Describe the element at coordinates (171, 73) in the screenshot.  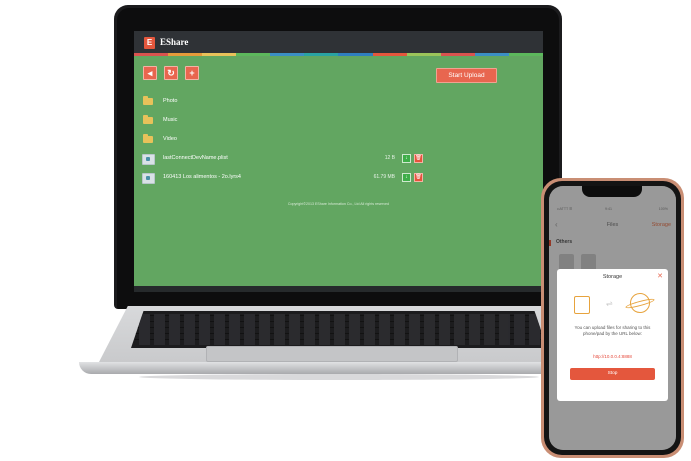
I see `refresh-icon: ↻` at that location.